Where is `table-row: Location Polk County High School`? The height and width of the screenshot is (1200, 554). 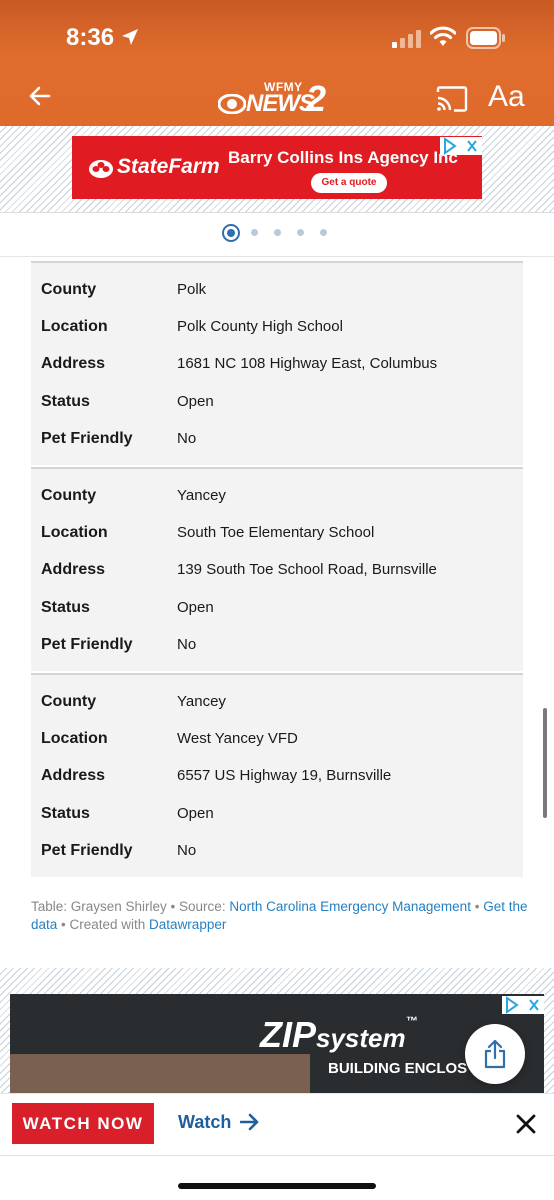 table-row: Location Polk County High School is located at coordinates (281, 336).